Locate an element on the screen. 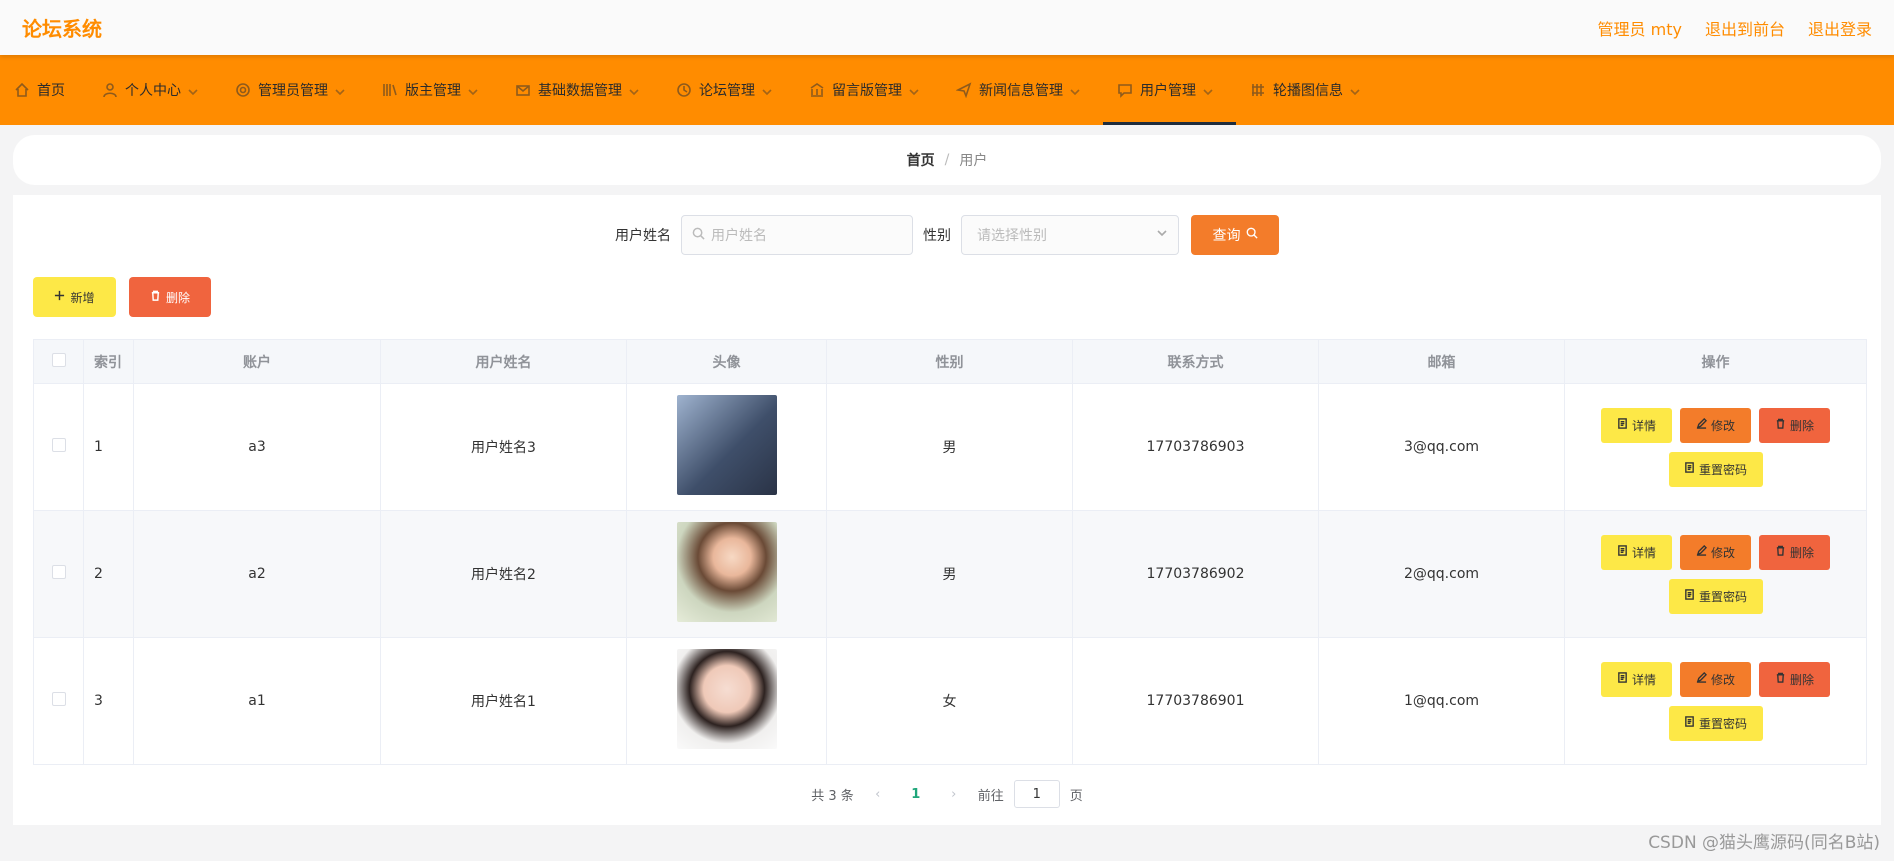 The height and width of the screenshot is (861, 1894). cell-email: 3@qq.com is located at coordinates (1441, 447).